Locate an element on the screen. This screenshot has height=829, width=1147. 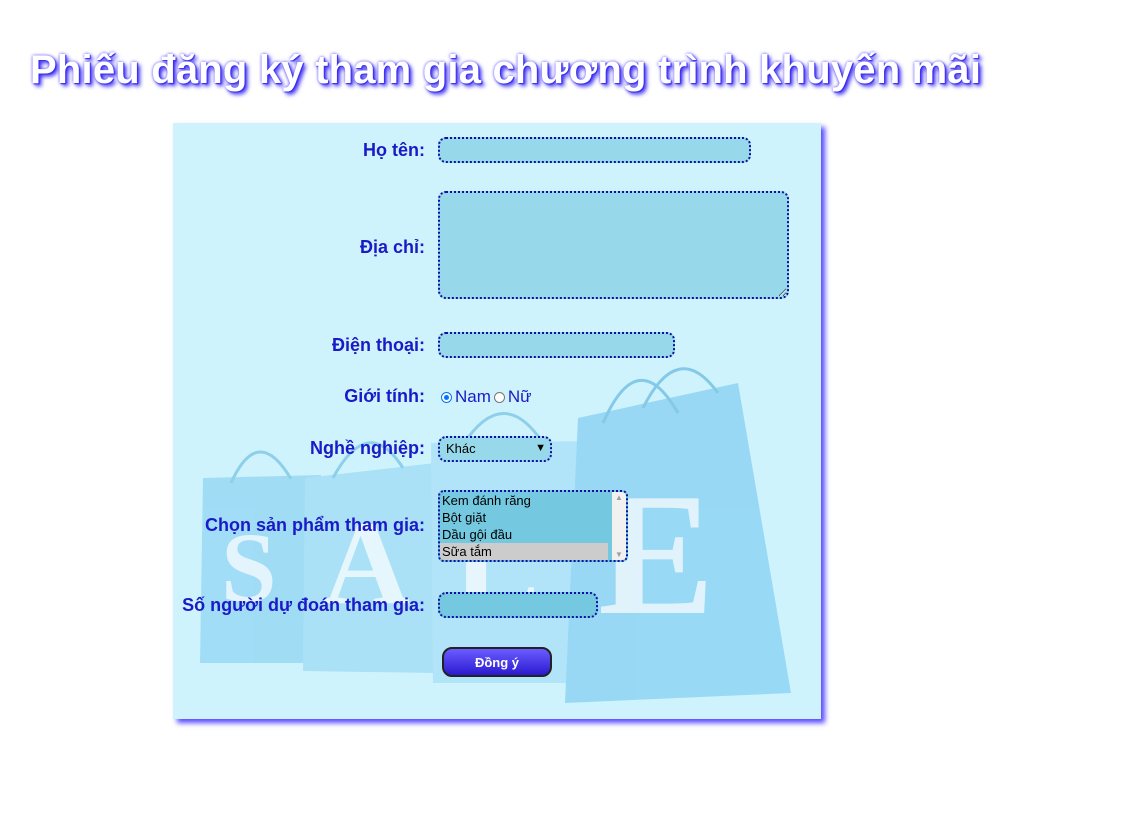
job-select: Khác ▼ is located at coordinates (495, 449).